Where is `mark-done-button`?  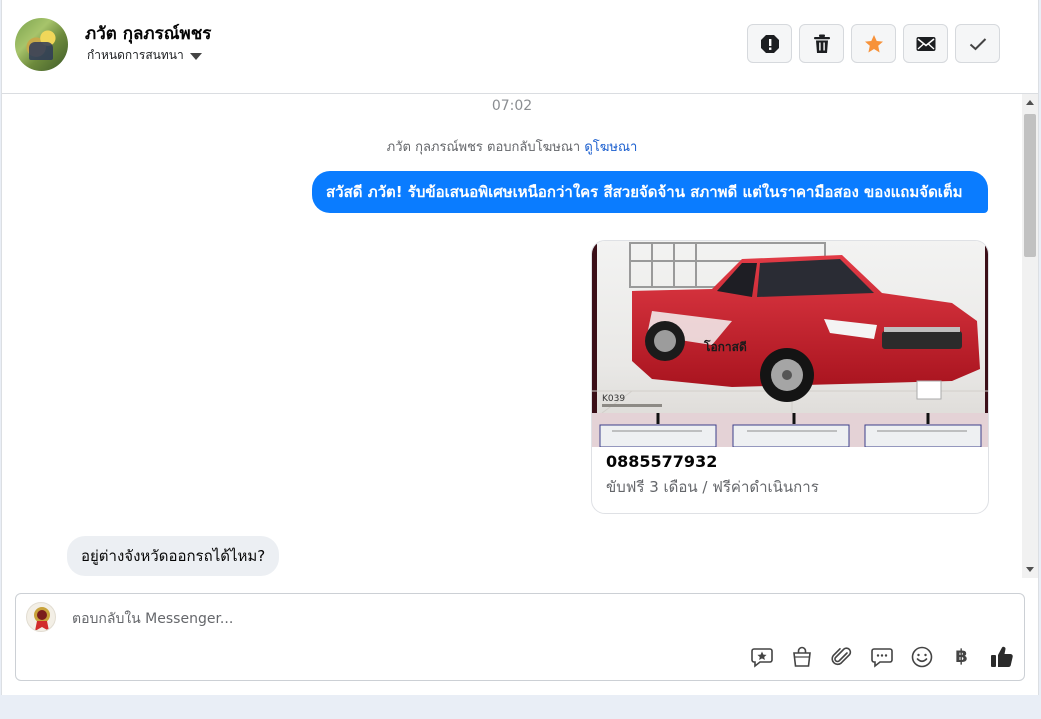
mark-done-button is located at coordinates (977, 43).